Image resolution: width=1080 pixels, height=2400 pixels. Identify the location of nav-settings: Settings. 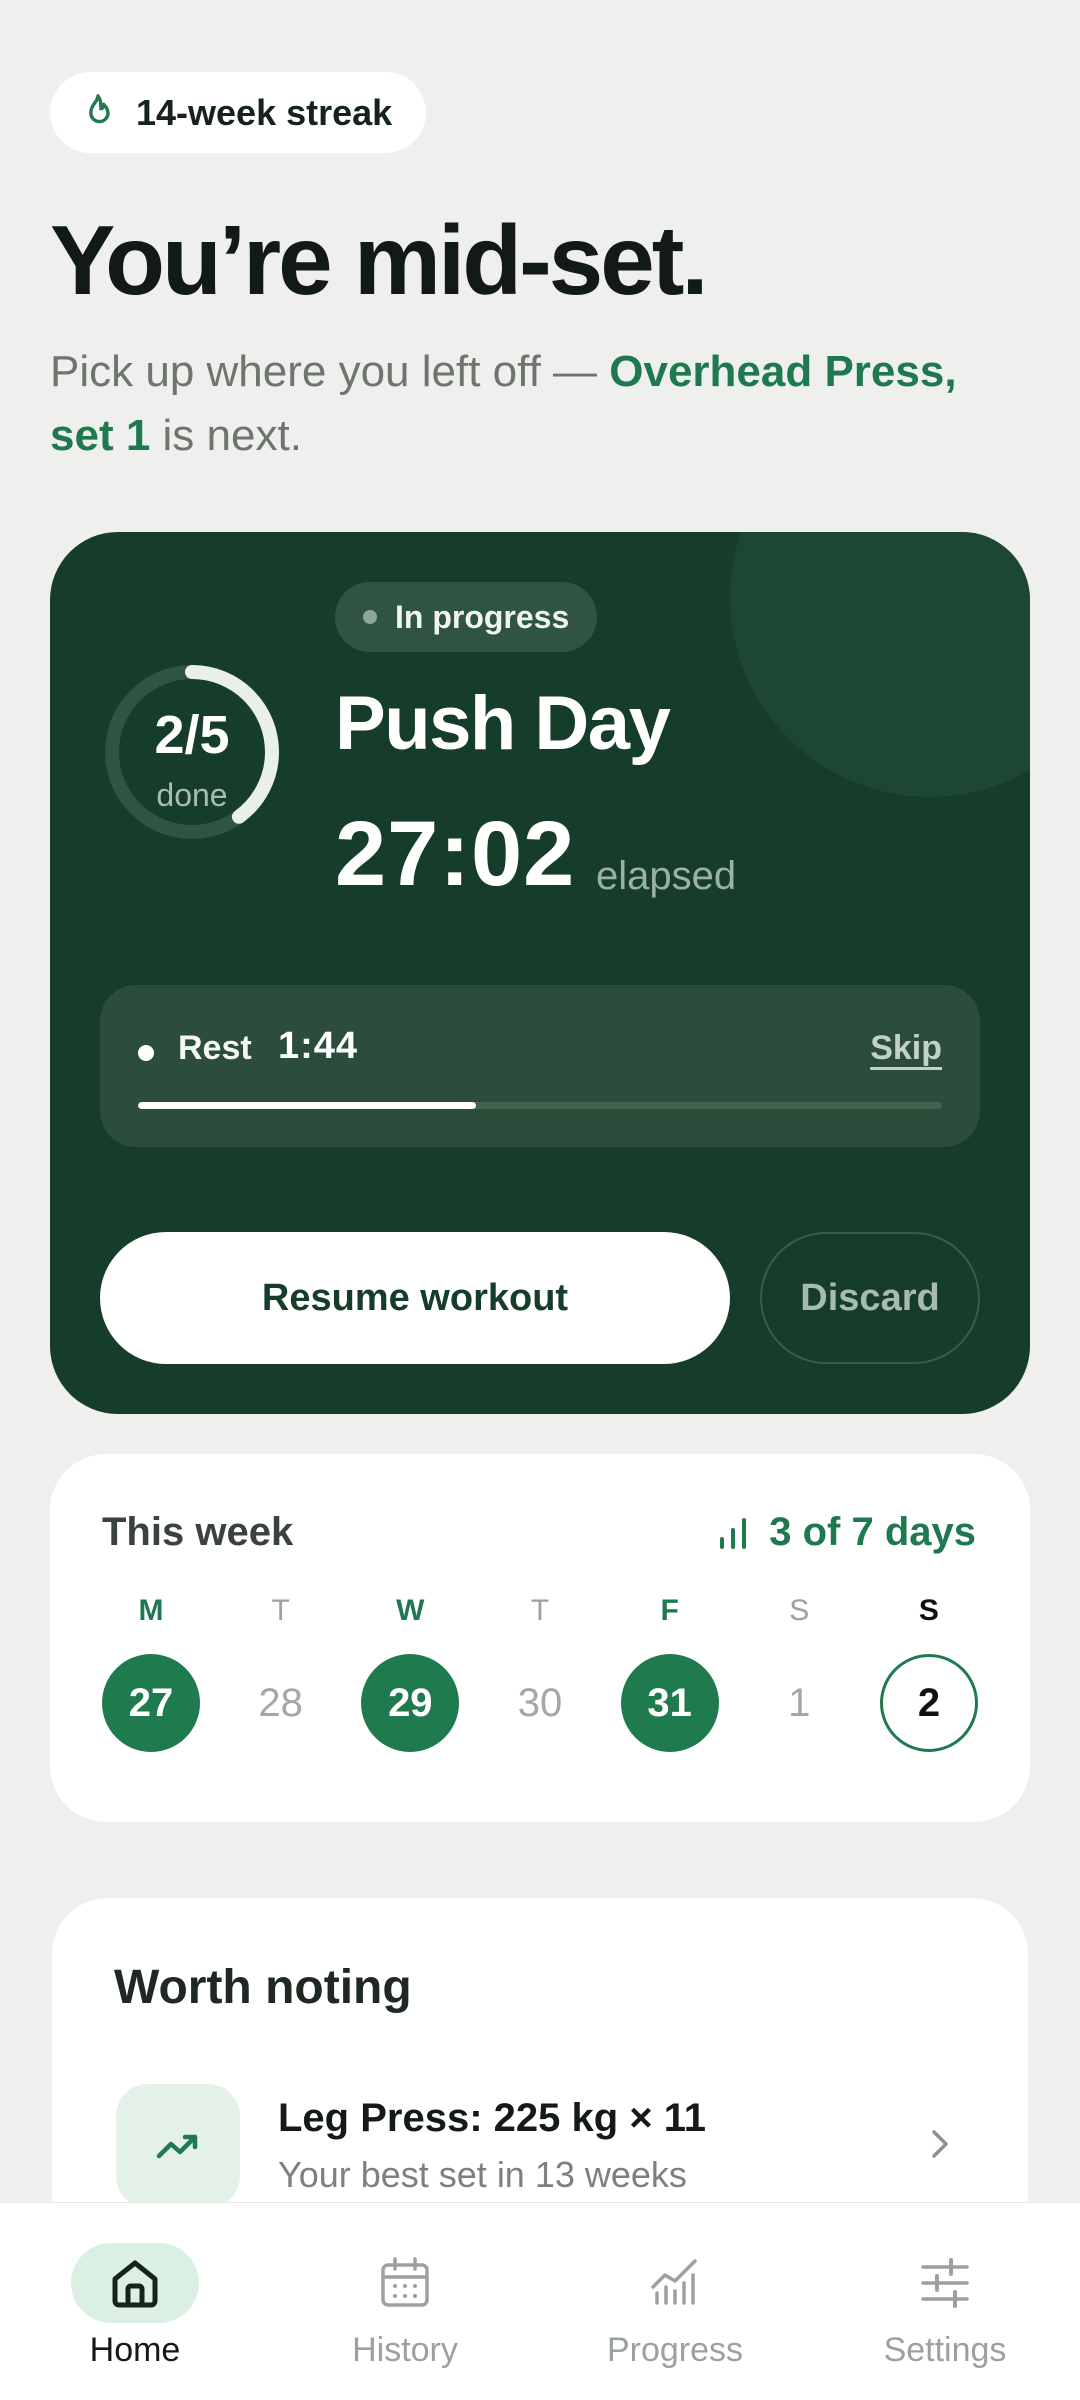
(945, 2306).